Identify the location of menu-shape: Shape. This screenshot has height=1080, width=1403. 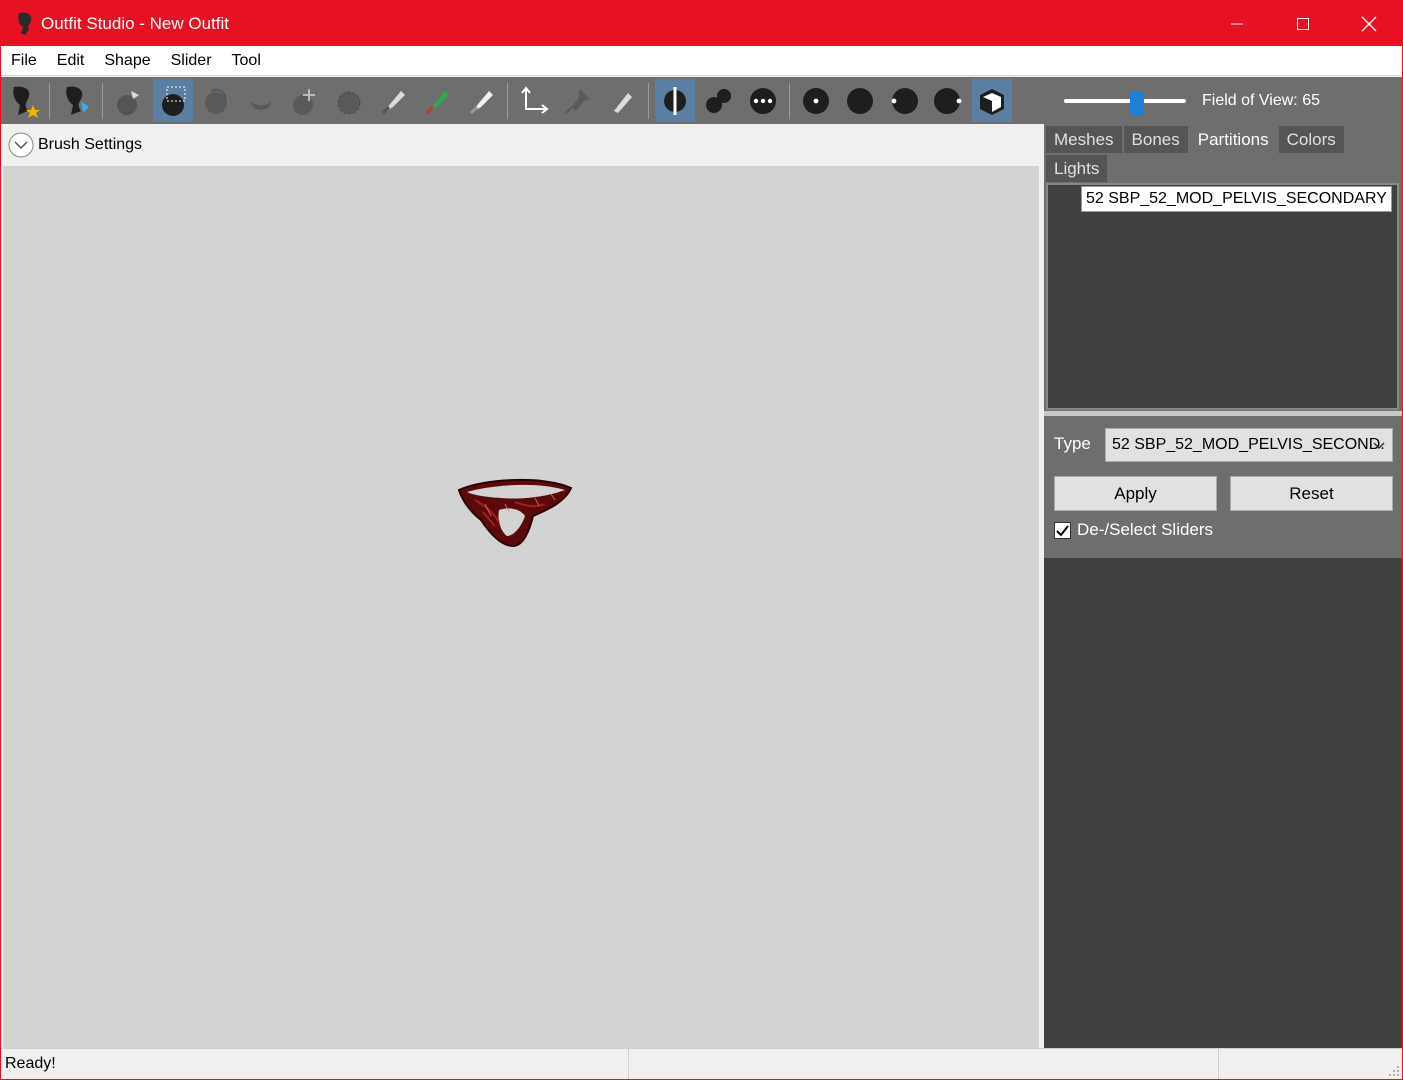
(127, 61).